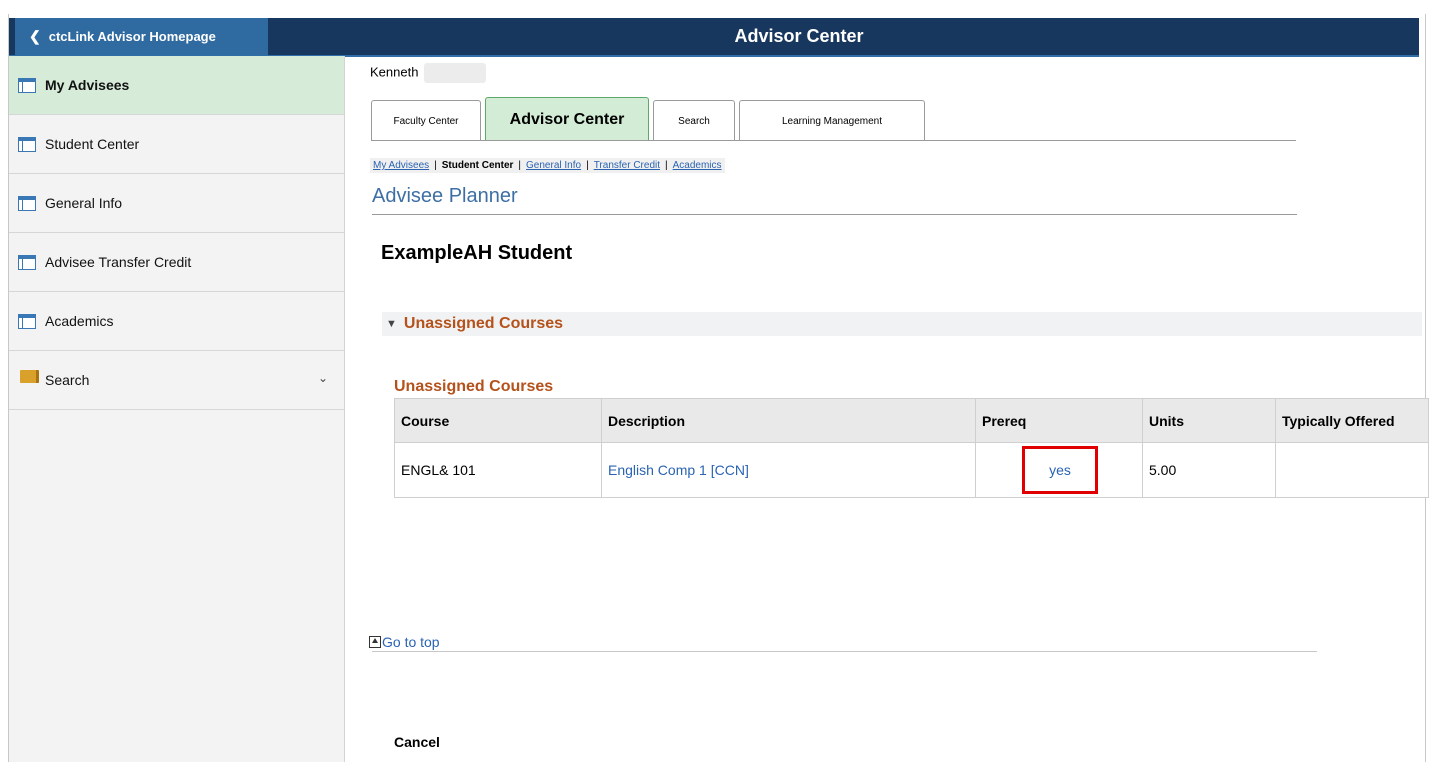  I want to click on page-title: Advisee Planner, so click(445, 196).